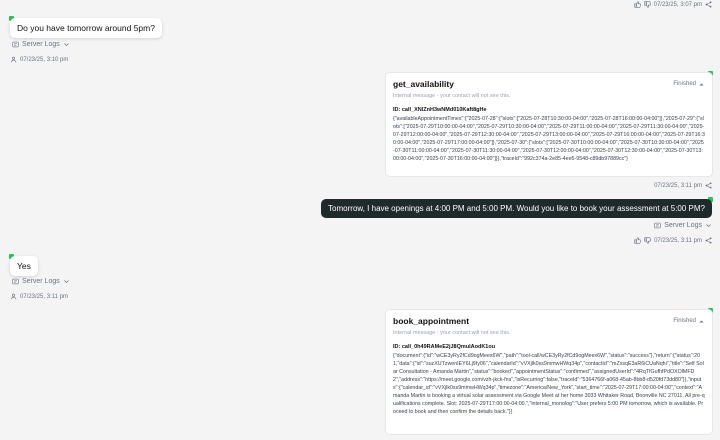 This screenshot has width=720, height=440. I want to click on tool-time: 07/23/25, 3:11 pm, so click(678, 185).